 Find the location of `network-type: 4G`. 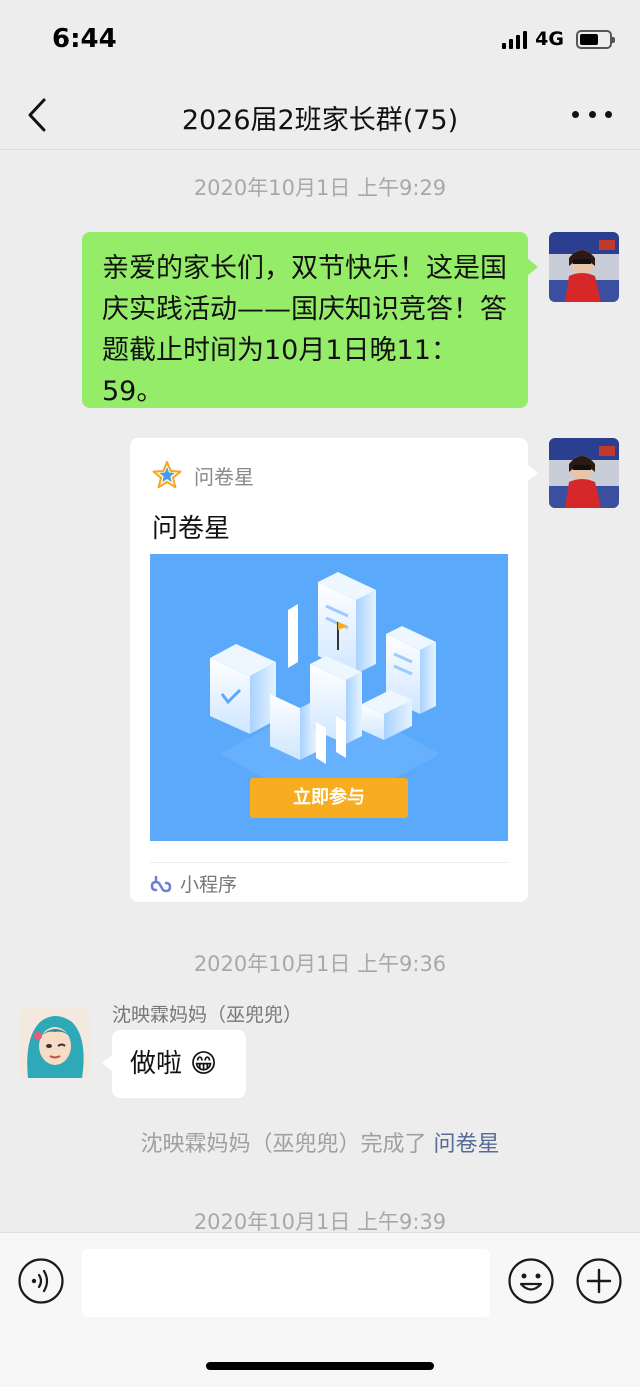

network-type: 4G is located at coordinates (549, 39).